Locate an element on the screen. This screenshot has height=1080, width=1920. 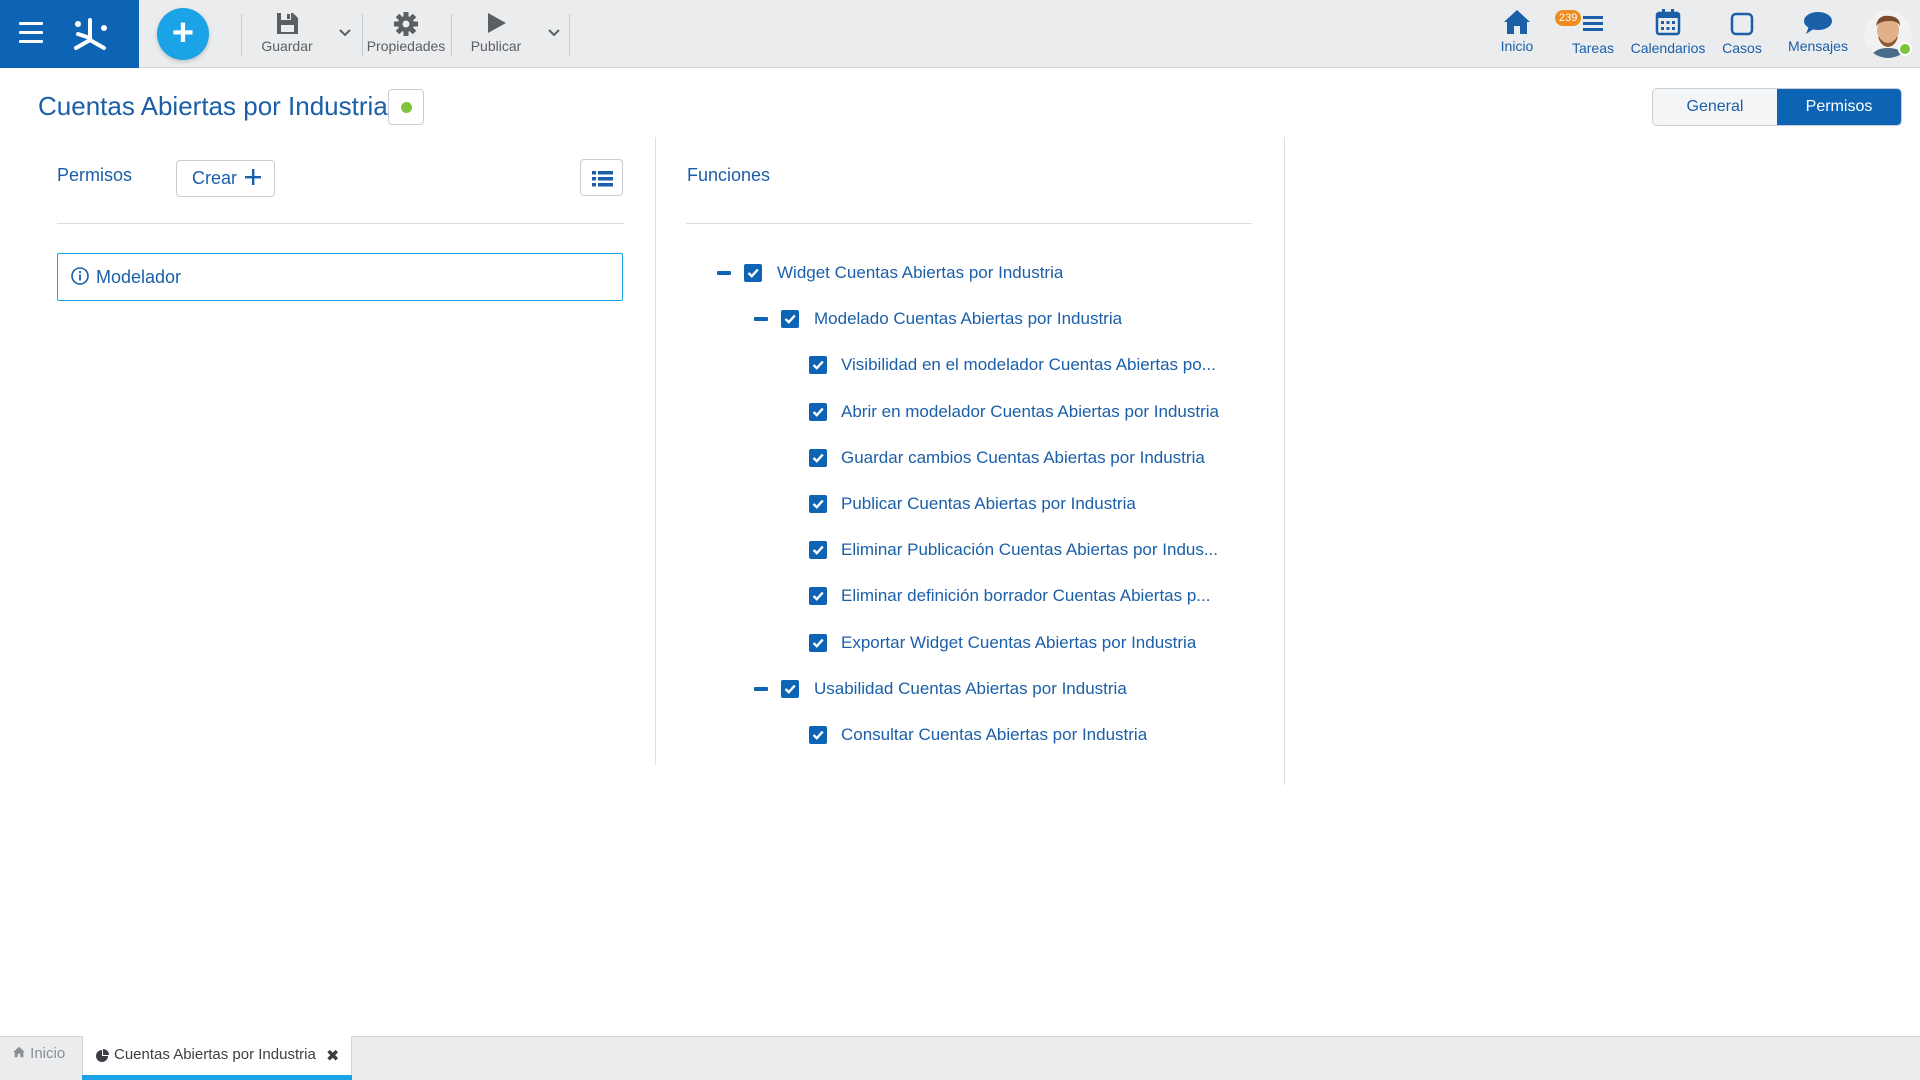
nav-mensajes: Mensajes is located at coordinates (1818, 34).